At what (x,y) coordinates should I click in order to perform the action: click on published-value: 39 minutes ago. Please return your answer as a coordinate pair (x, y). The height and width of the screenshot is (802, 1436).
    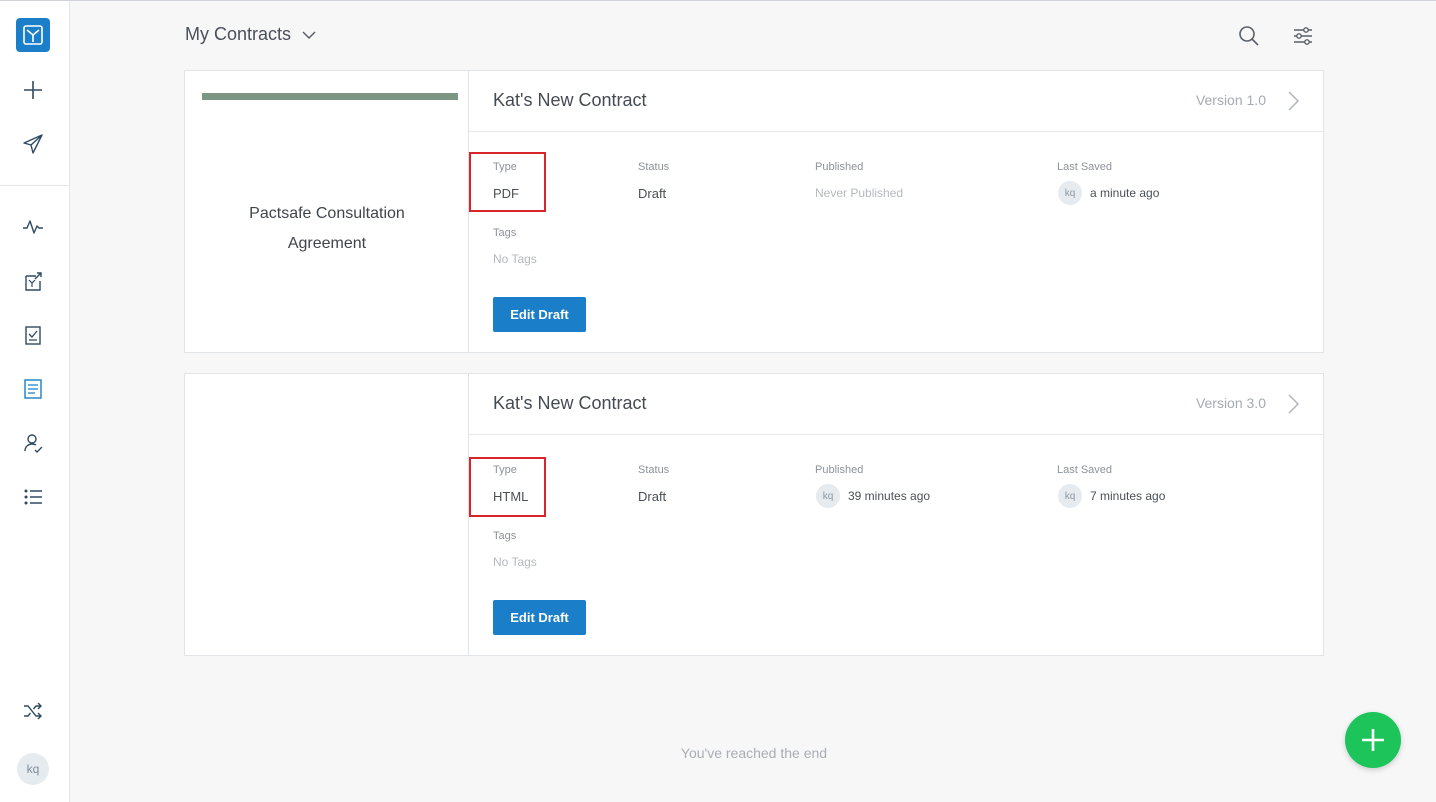
    Looking at the image, I should click on (889, 496).